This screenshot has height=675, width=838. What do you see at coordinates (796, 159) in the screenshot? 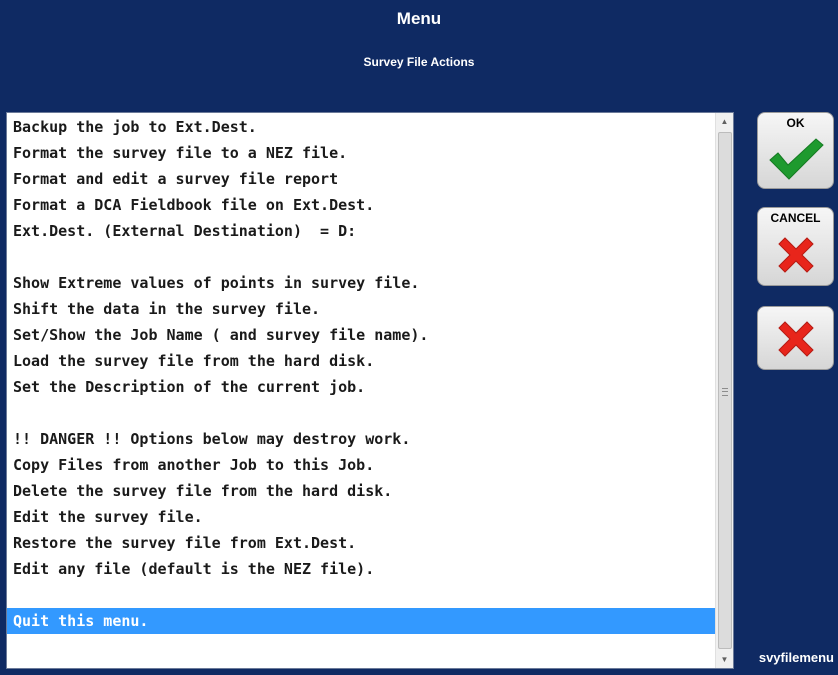
I see `checkmark-icon` at bounding box center [796, 159].